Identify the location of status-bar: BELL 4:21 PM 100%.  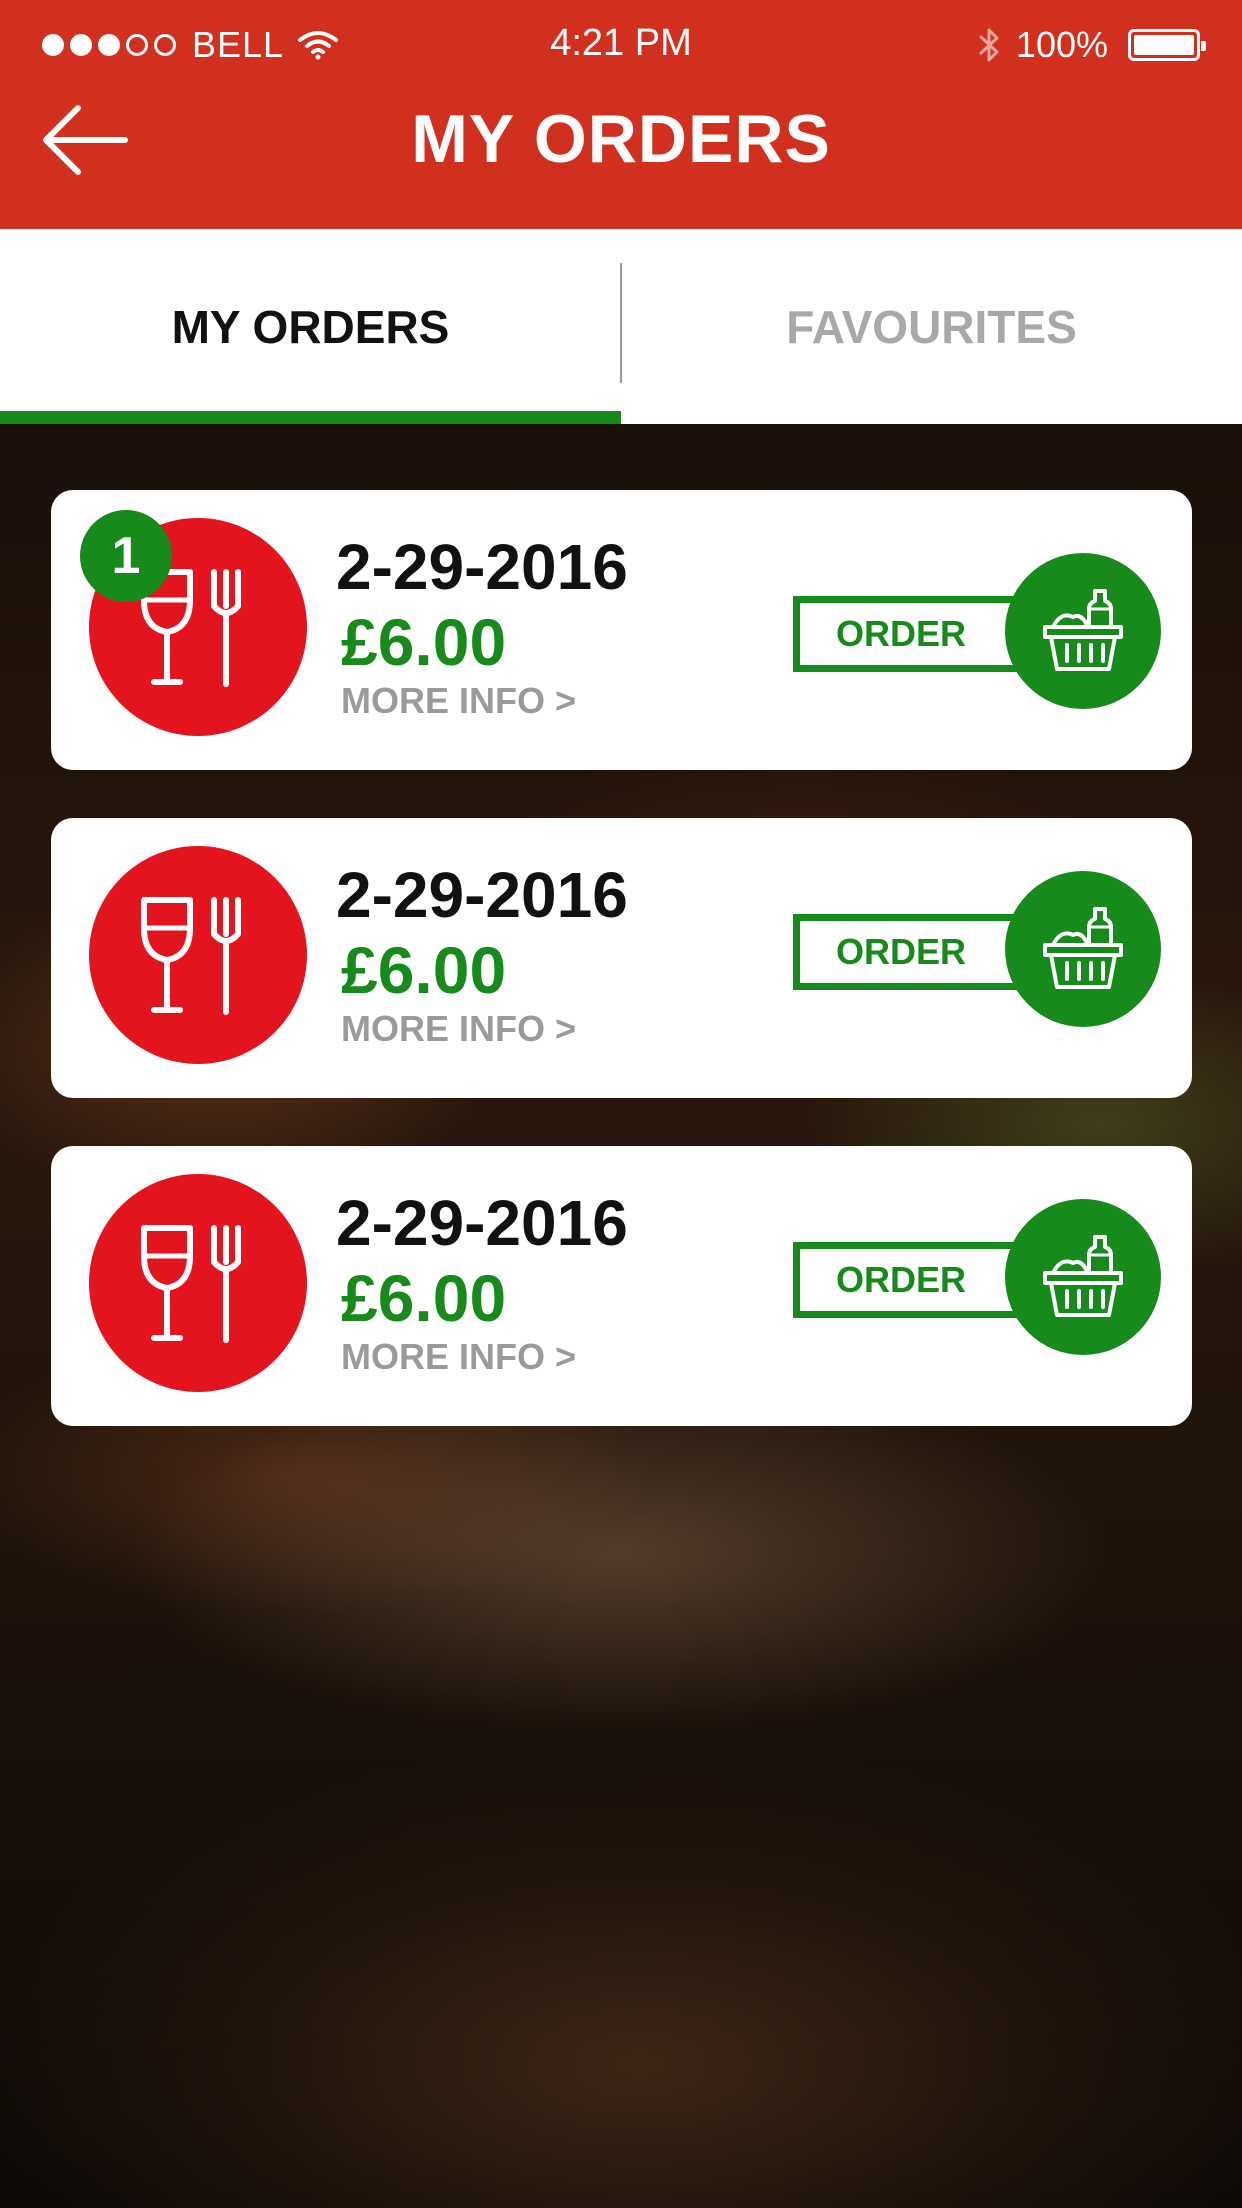
(621, 46).